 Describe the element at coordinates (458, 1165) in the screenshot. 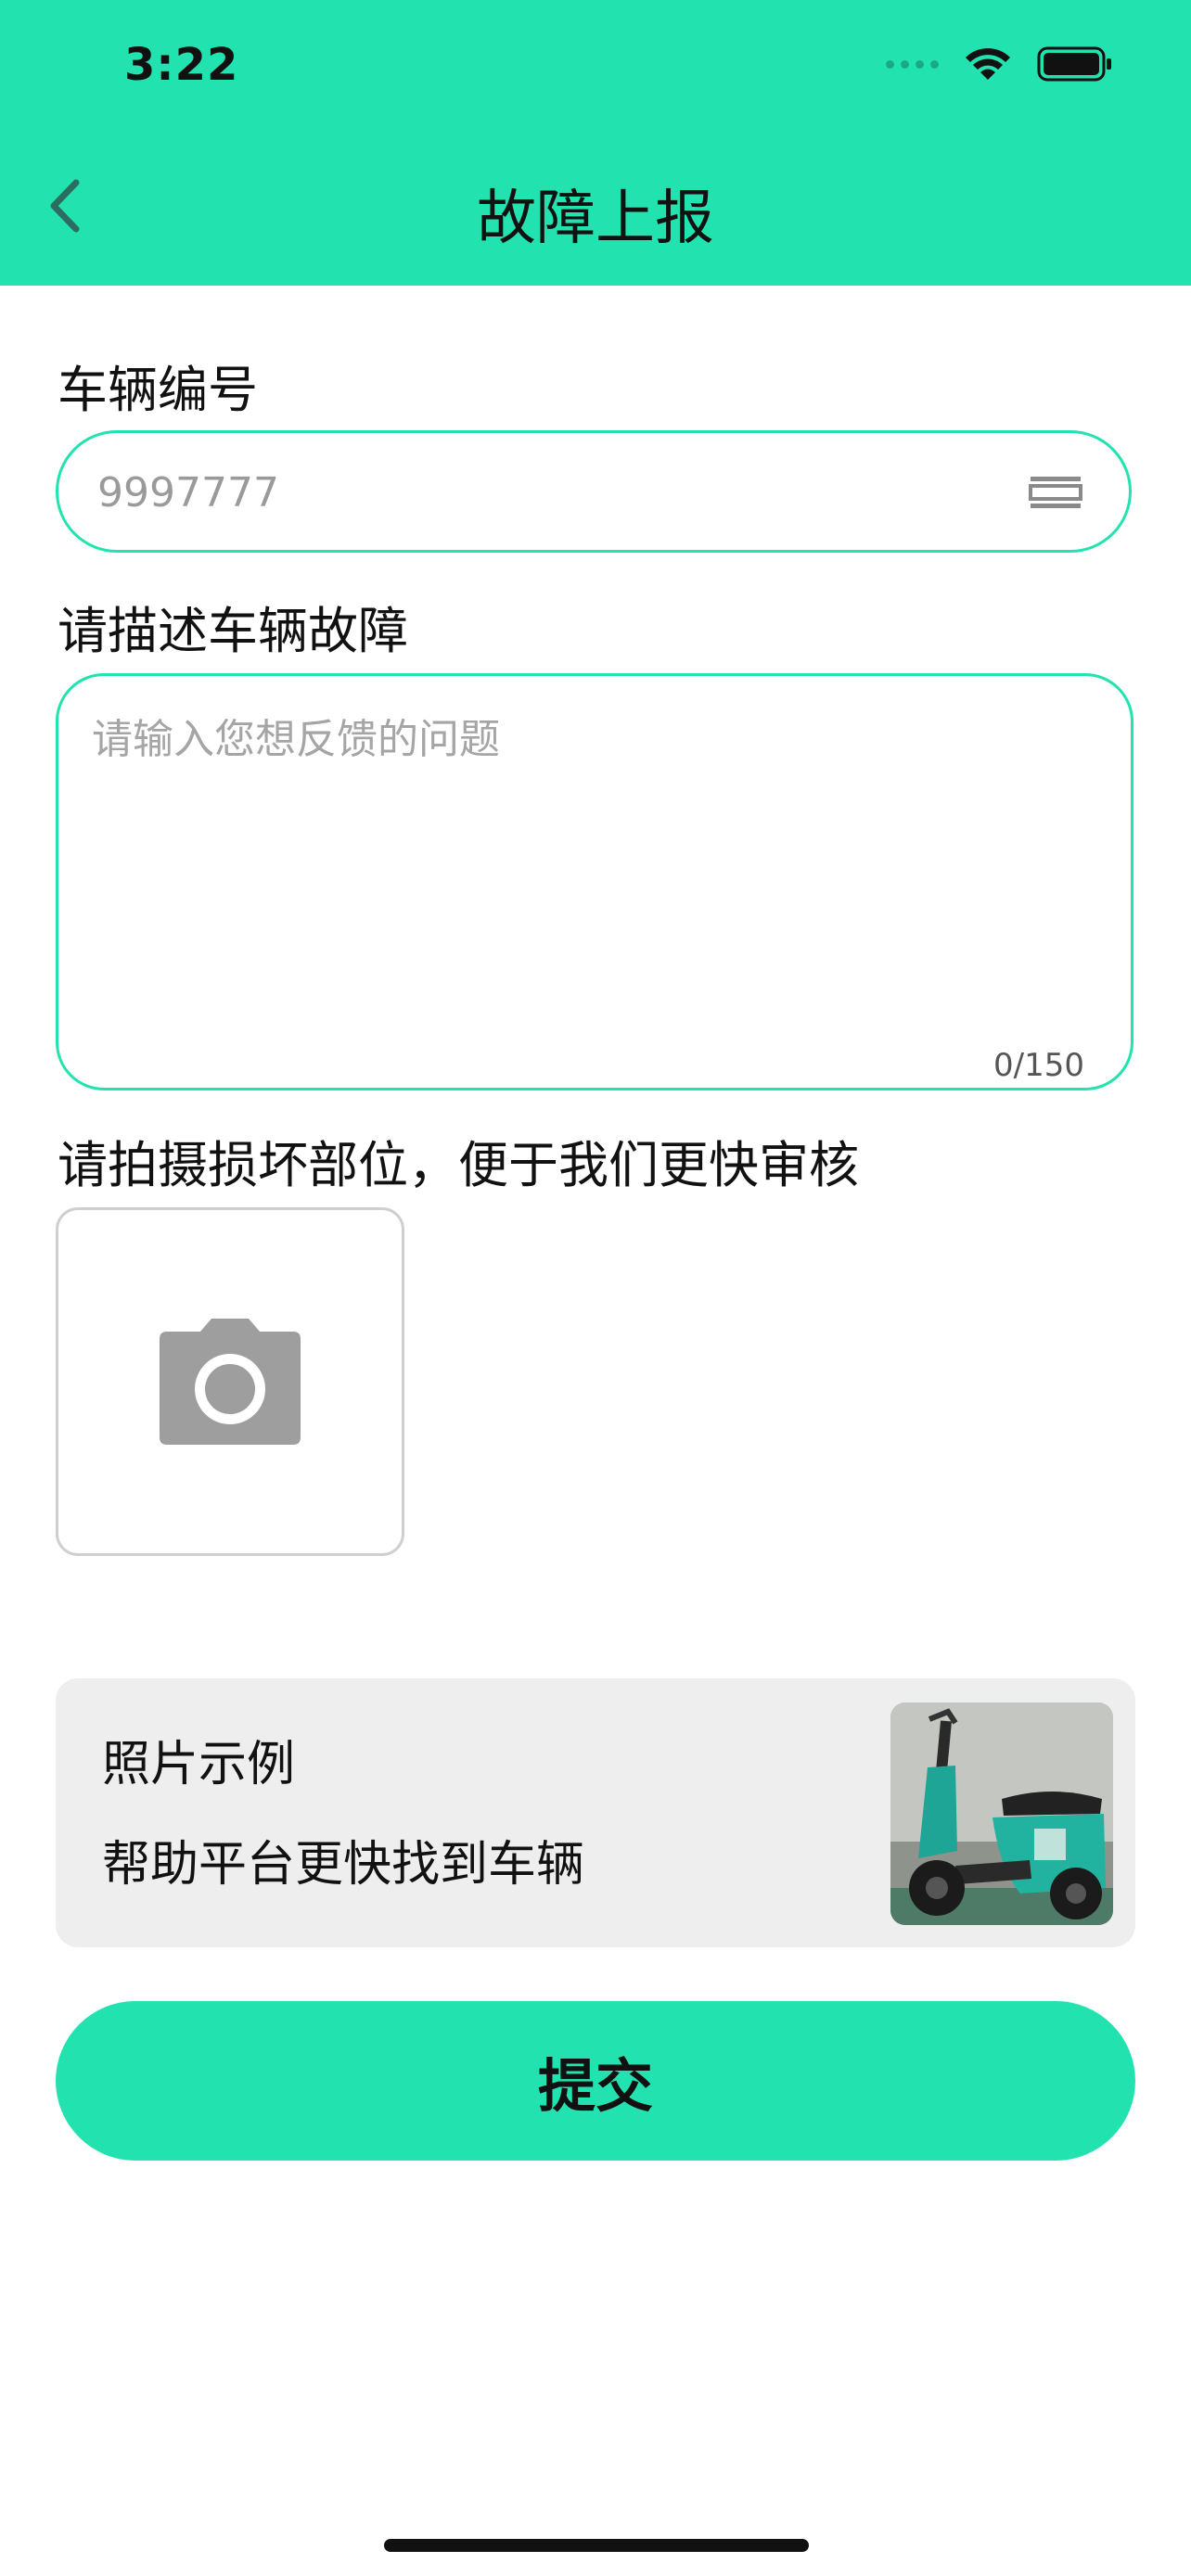

I see `photo-label: 请拍摄损坏部位，便于我们更快审核` at that location.